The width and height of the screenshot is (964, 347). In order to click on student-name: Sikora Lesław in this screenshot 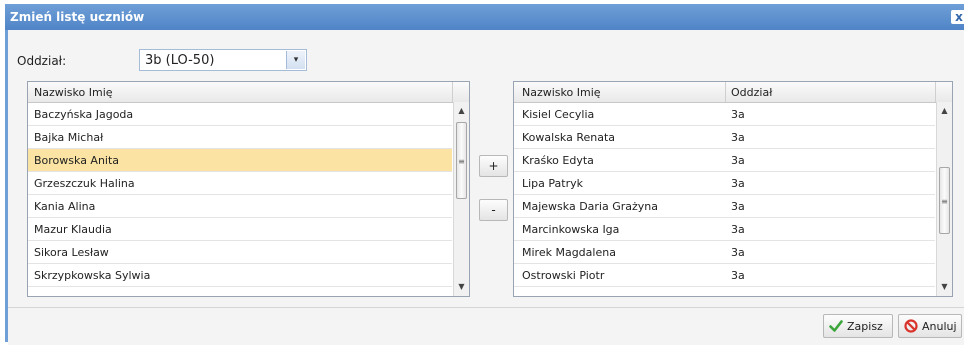, I will do `click(71, 252)`.